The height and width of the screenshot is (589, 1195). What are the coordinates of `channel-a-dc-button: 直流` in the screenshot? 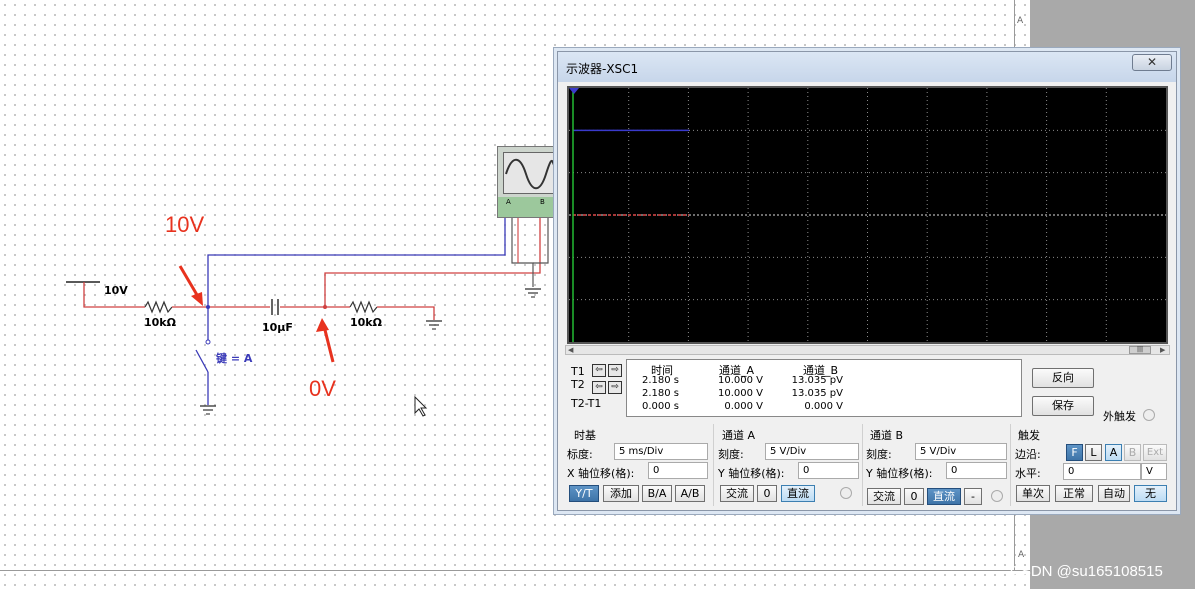 It's located at (798, 493).